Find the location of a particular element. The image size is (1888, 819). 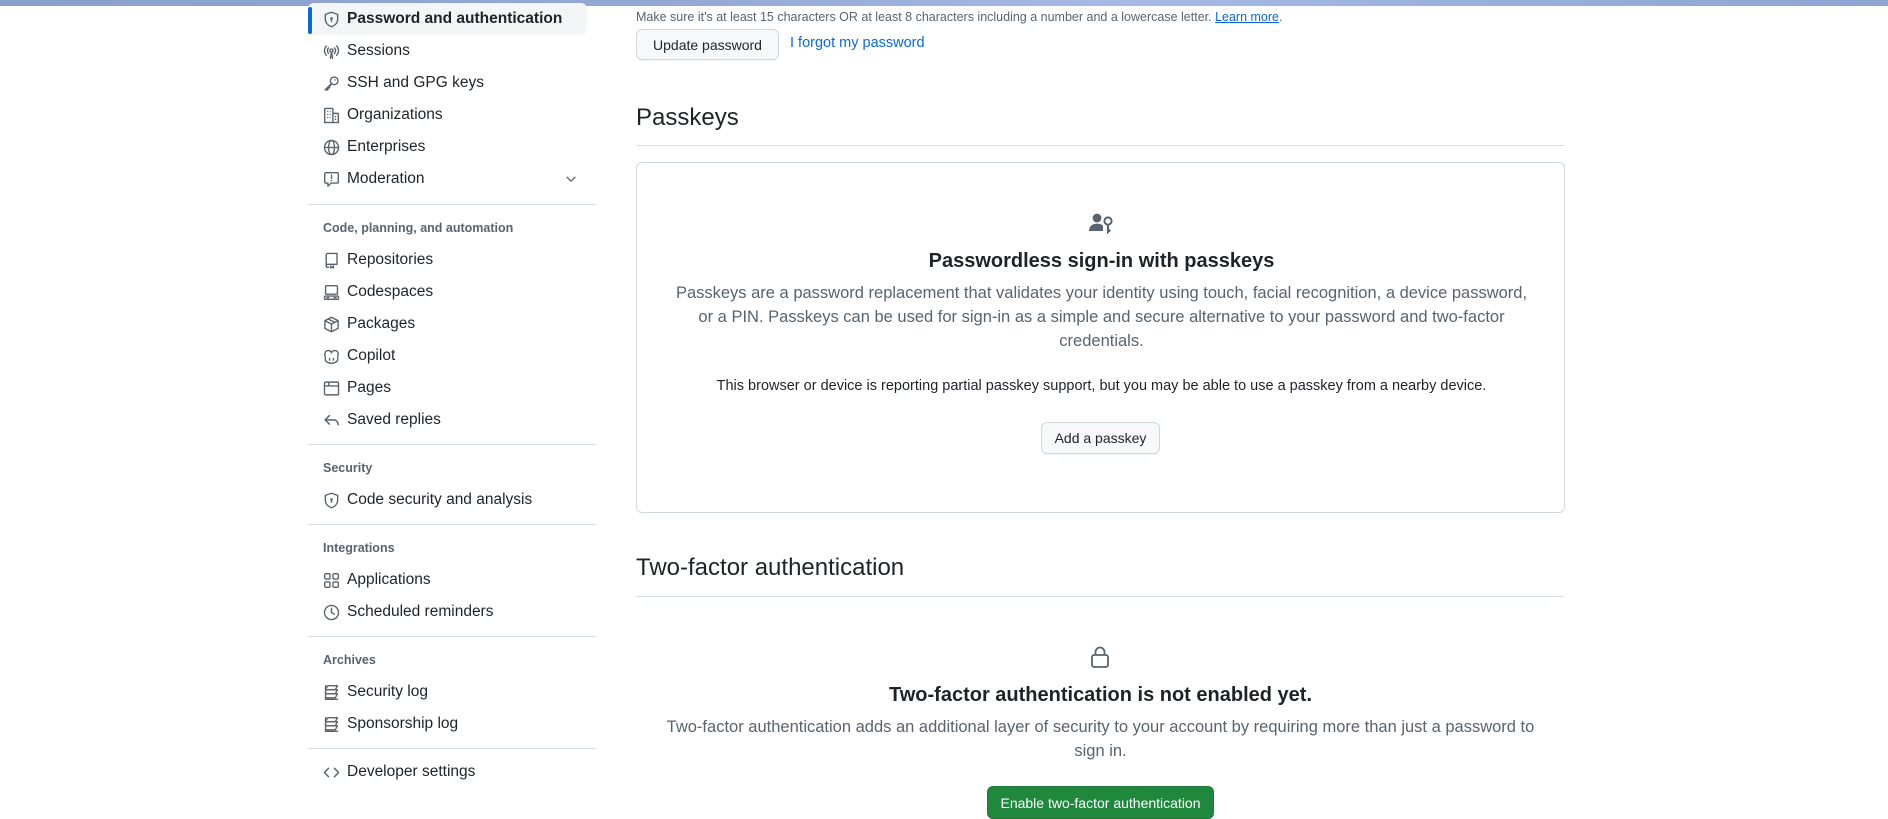

sidebar-item-applications: Applications is located at coordinates (447, 580).